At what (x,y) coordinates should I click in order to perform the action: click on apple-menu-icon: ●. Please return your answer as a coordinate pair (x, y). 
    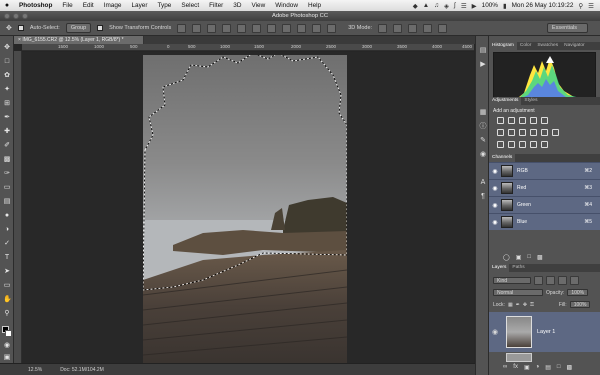
    Looking at the image, I should click on (7, 5).